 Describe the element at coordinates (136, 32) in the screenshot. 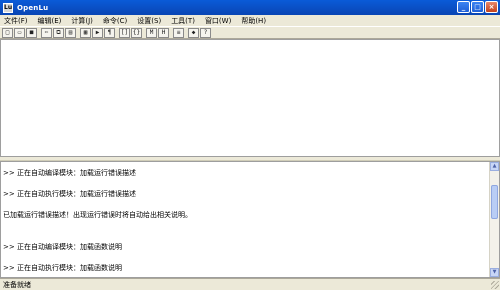

I see `brace-icon: {}` at that location.